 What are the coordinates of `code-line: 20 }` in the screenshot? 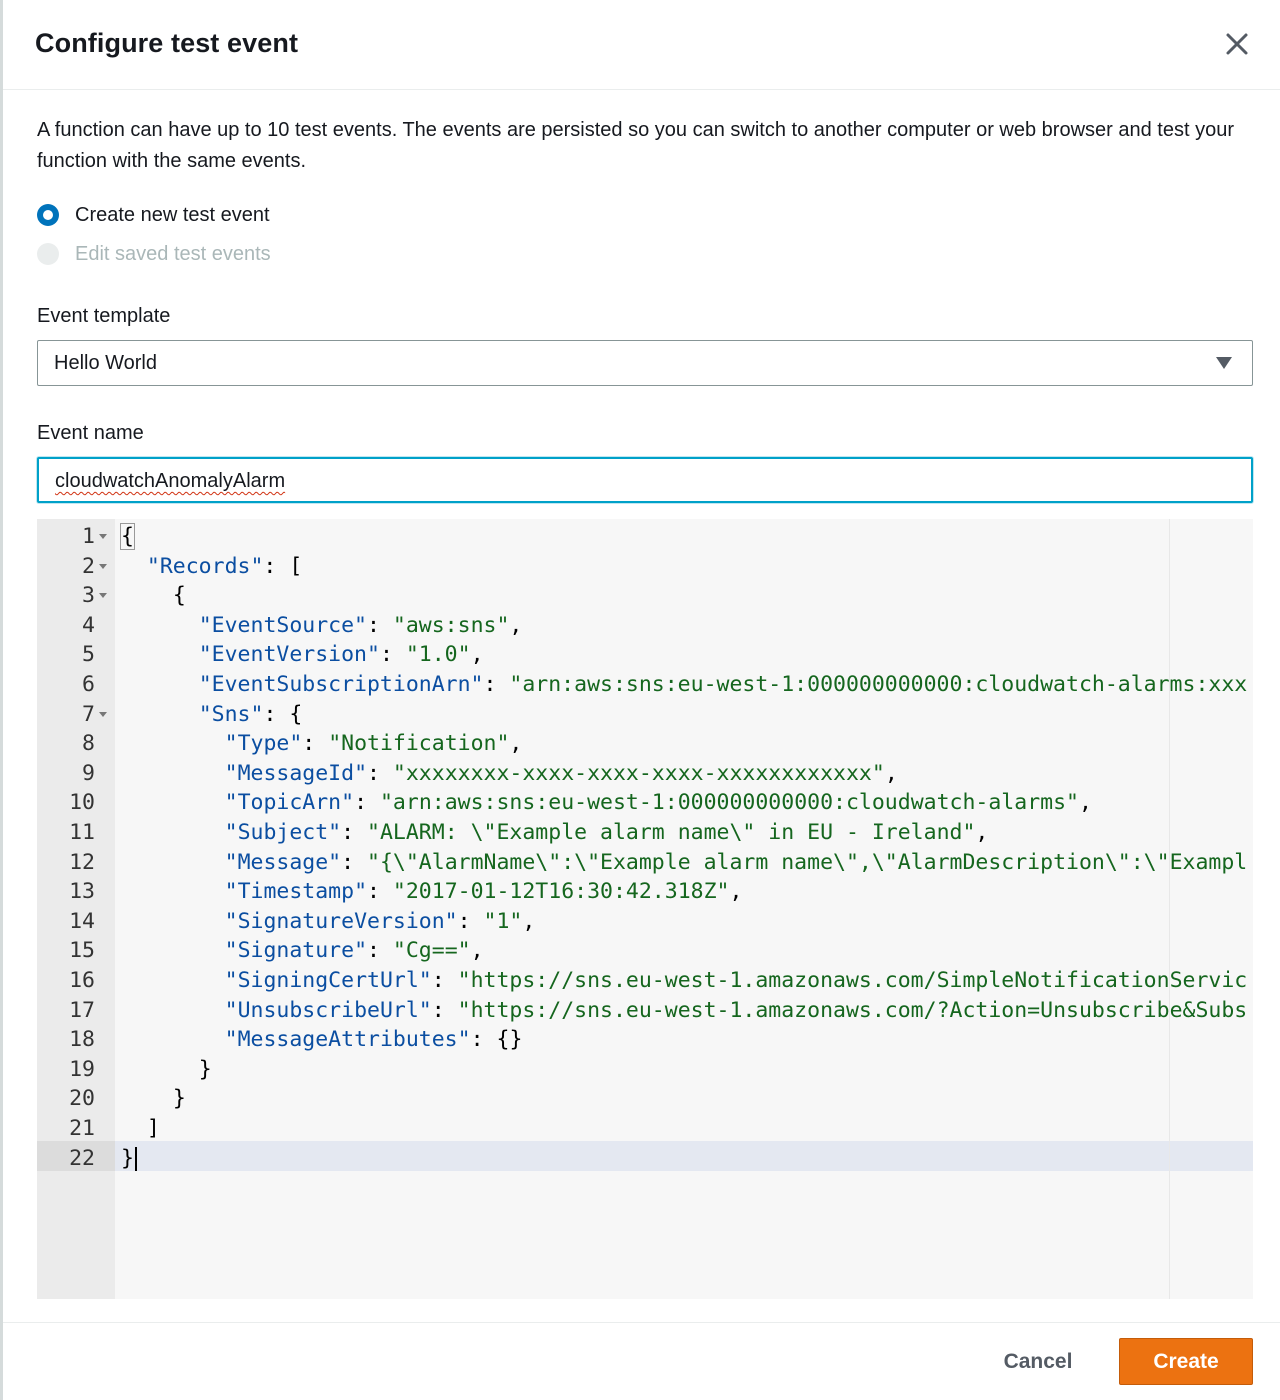 It's located at (645, 1099).